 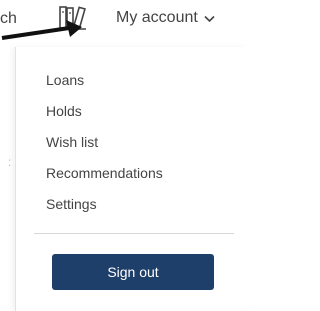 I want to click on sign-out-button: Sign out, so click(x=133, y=272).